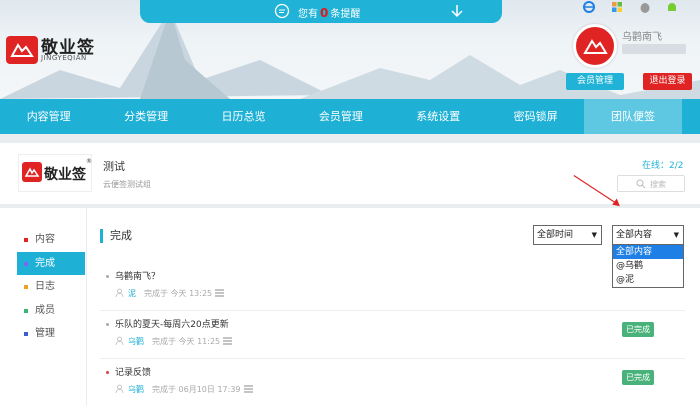 Image resolution: width=700 pixels, height=406 pixels. What do you see at coordinates (392, 382) in the screenshot?
I see `list-item: 记录反馈 乌鹳 完成于 06月10日 17:39 已完成` at bounding box center [392, 382].